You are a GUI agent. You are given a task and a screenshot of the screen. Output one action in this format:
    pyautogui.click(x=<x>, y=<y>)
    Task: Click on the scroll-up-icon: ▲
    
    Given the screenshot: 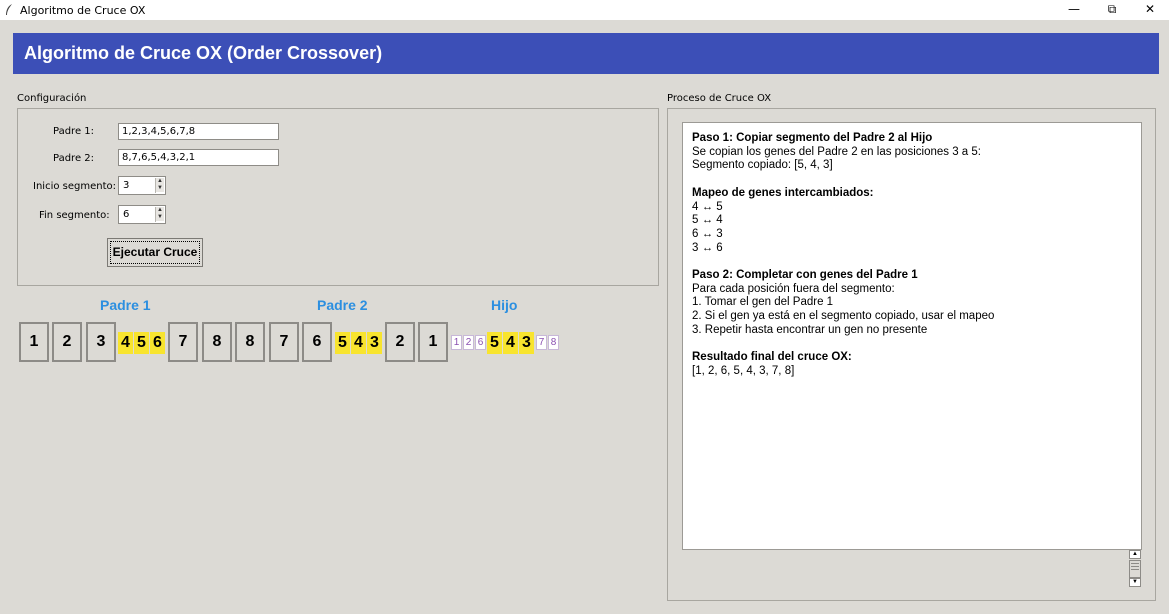 What is the action you would take?
    pyautogui.click(x=1135, y=554)
    